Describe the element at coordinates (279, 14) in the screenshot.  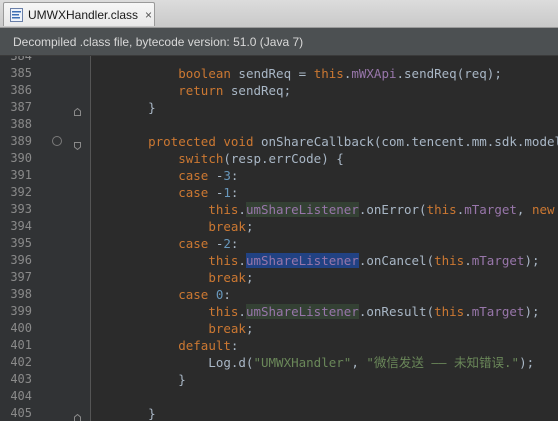
I see `editor-tab-bar: UMWXHandler.class ×` at that location.